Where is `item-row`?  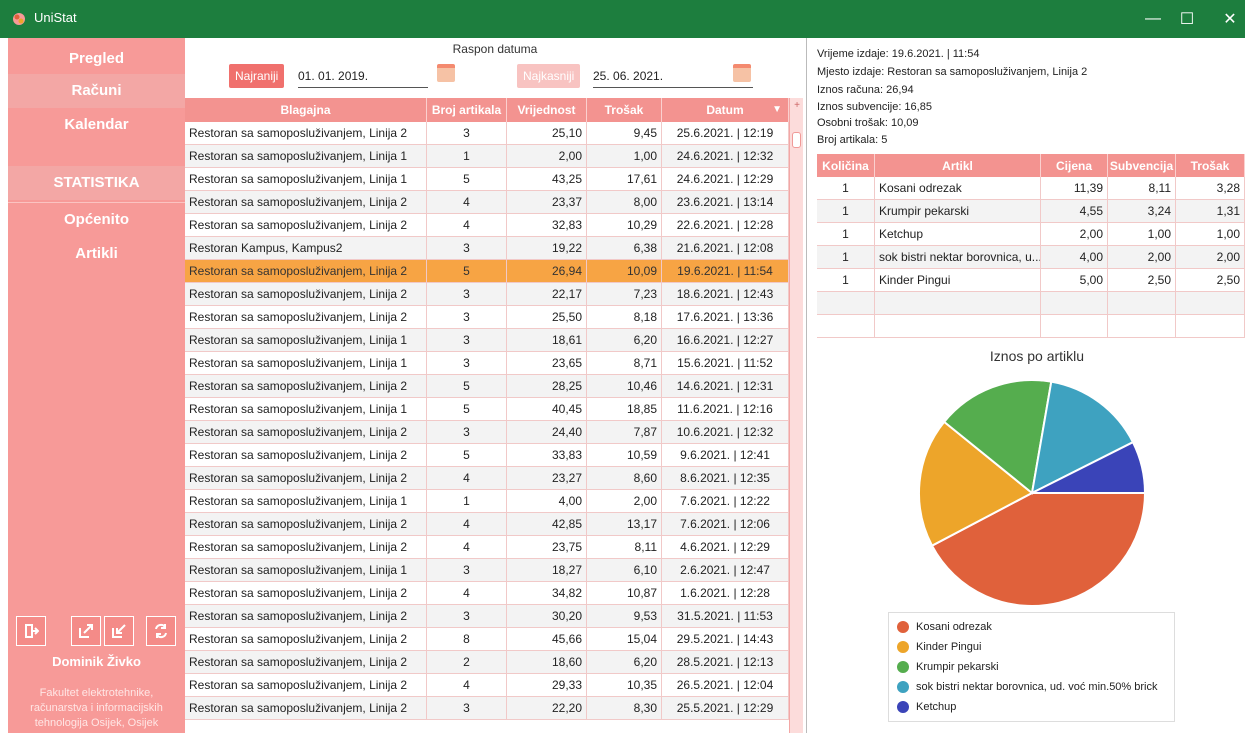 item-row is located at coordinates (1031, 303).